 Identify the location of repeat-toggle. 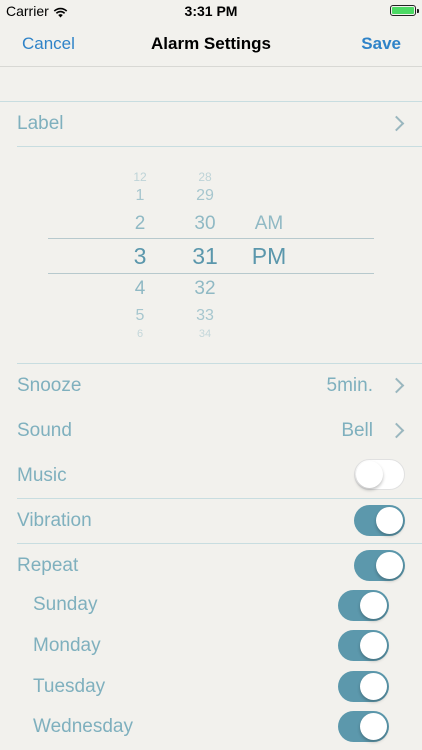
(379, 565).